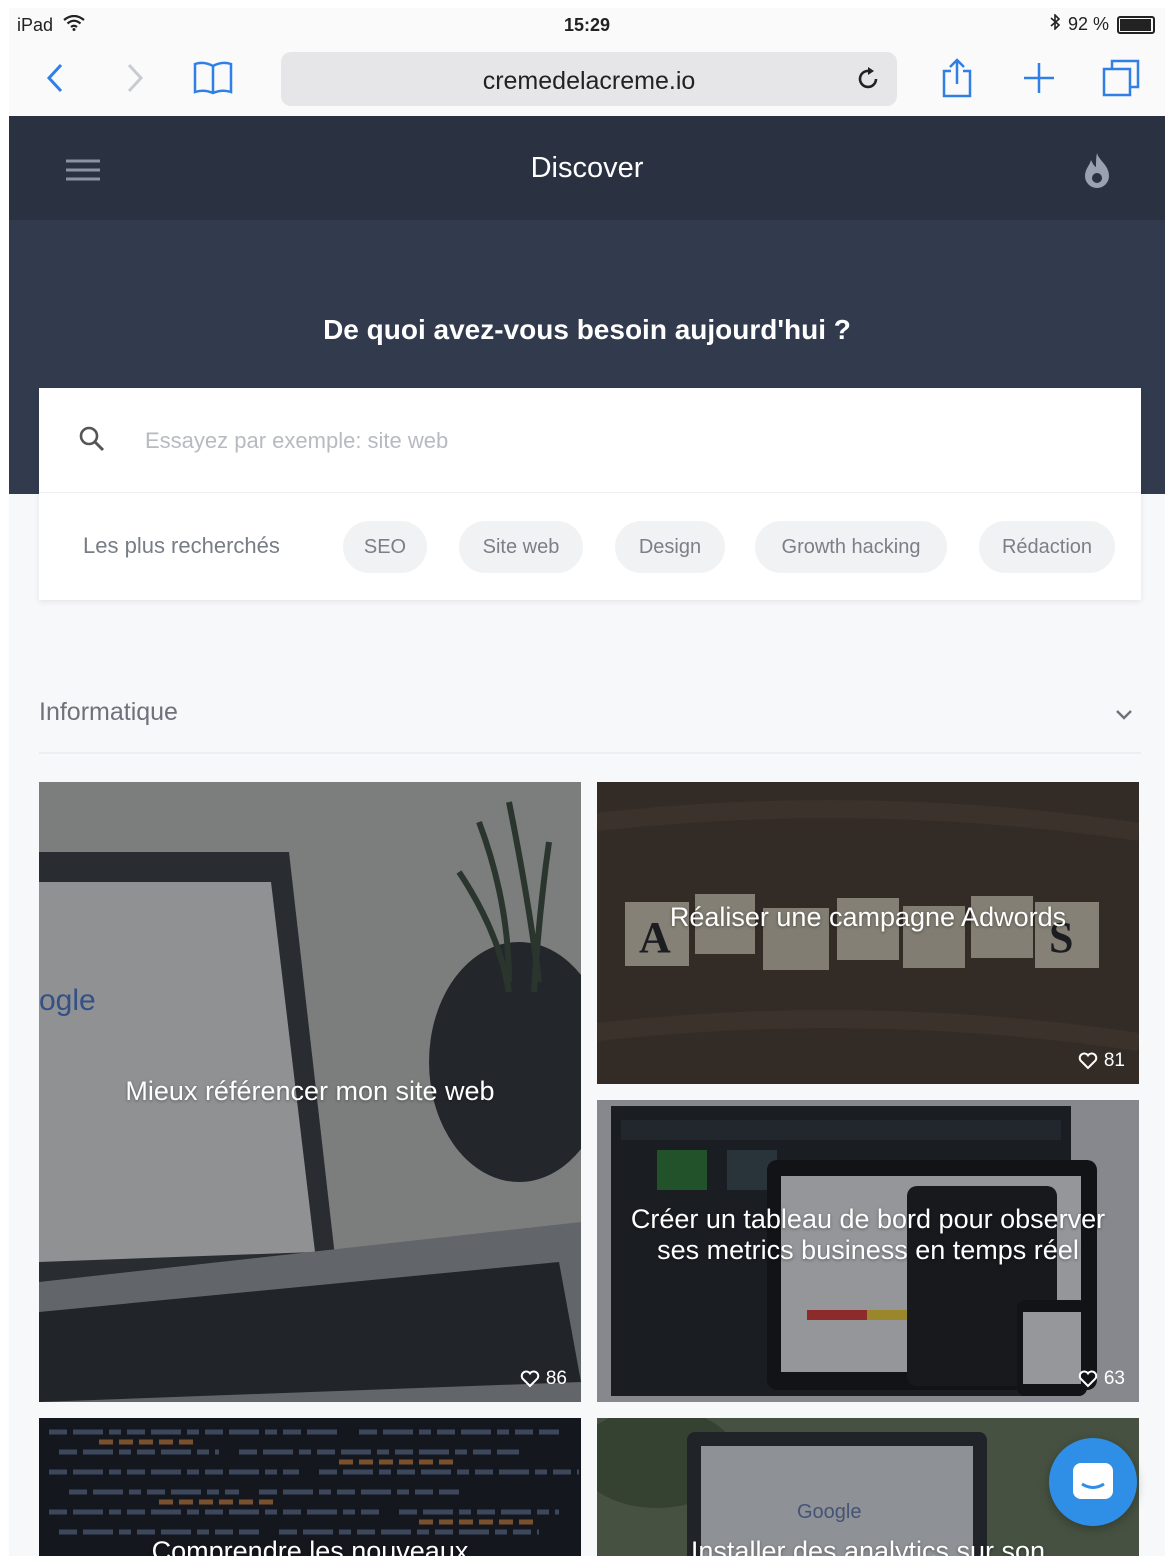 This screenshot has width=1165, height=1556. What do you see at coordinates (957, 78) in the screenshot?
I see `share-icon` at bounding box center [957, 78].